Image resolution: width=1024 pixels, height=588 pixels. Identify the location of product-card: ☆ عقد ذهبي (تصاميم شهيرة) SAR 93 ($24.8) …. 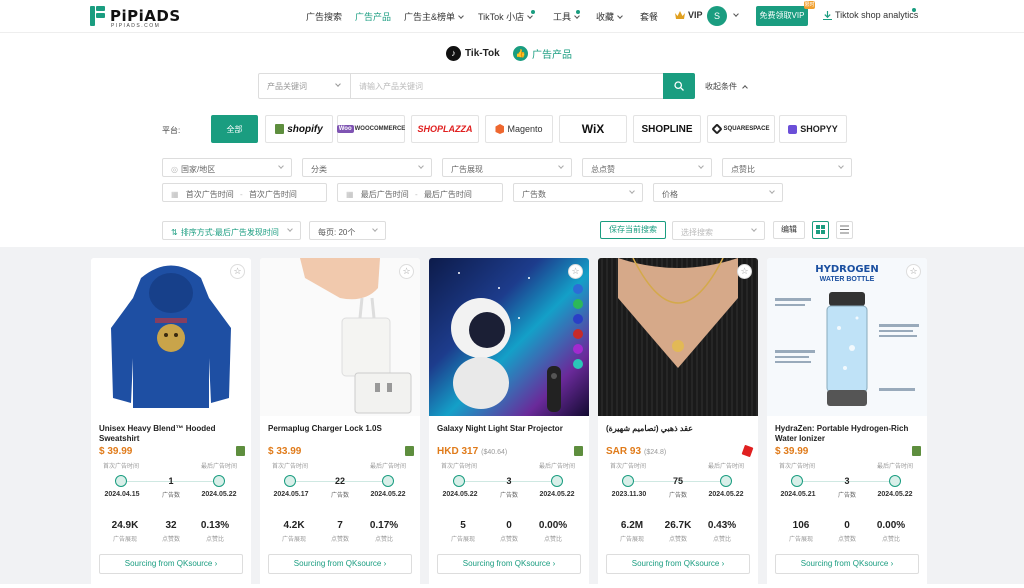
(678, 423).